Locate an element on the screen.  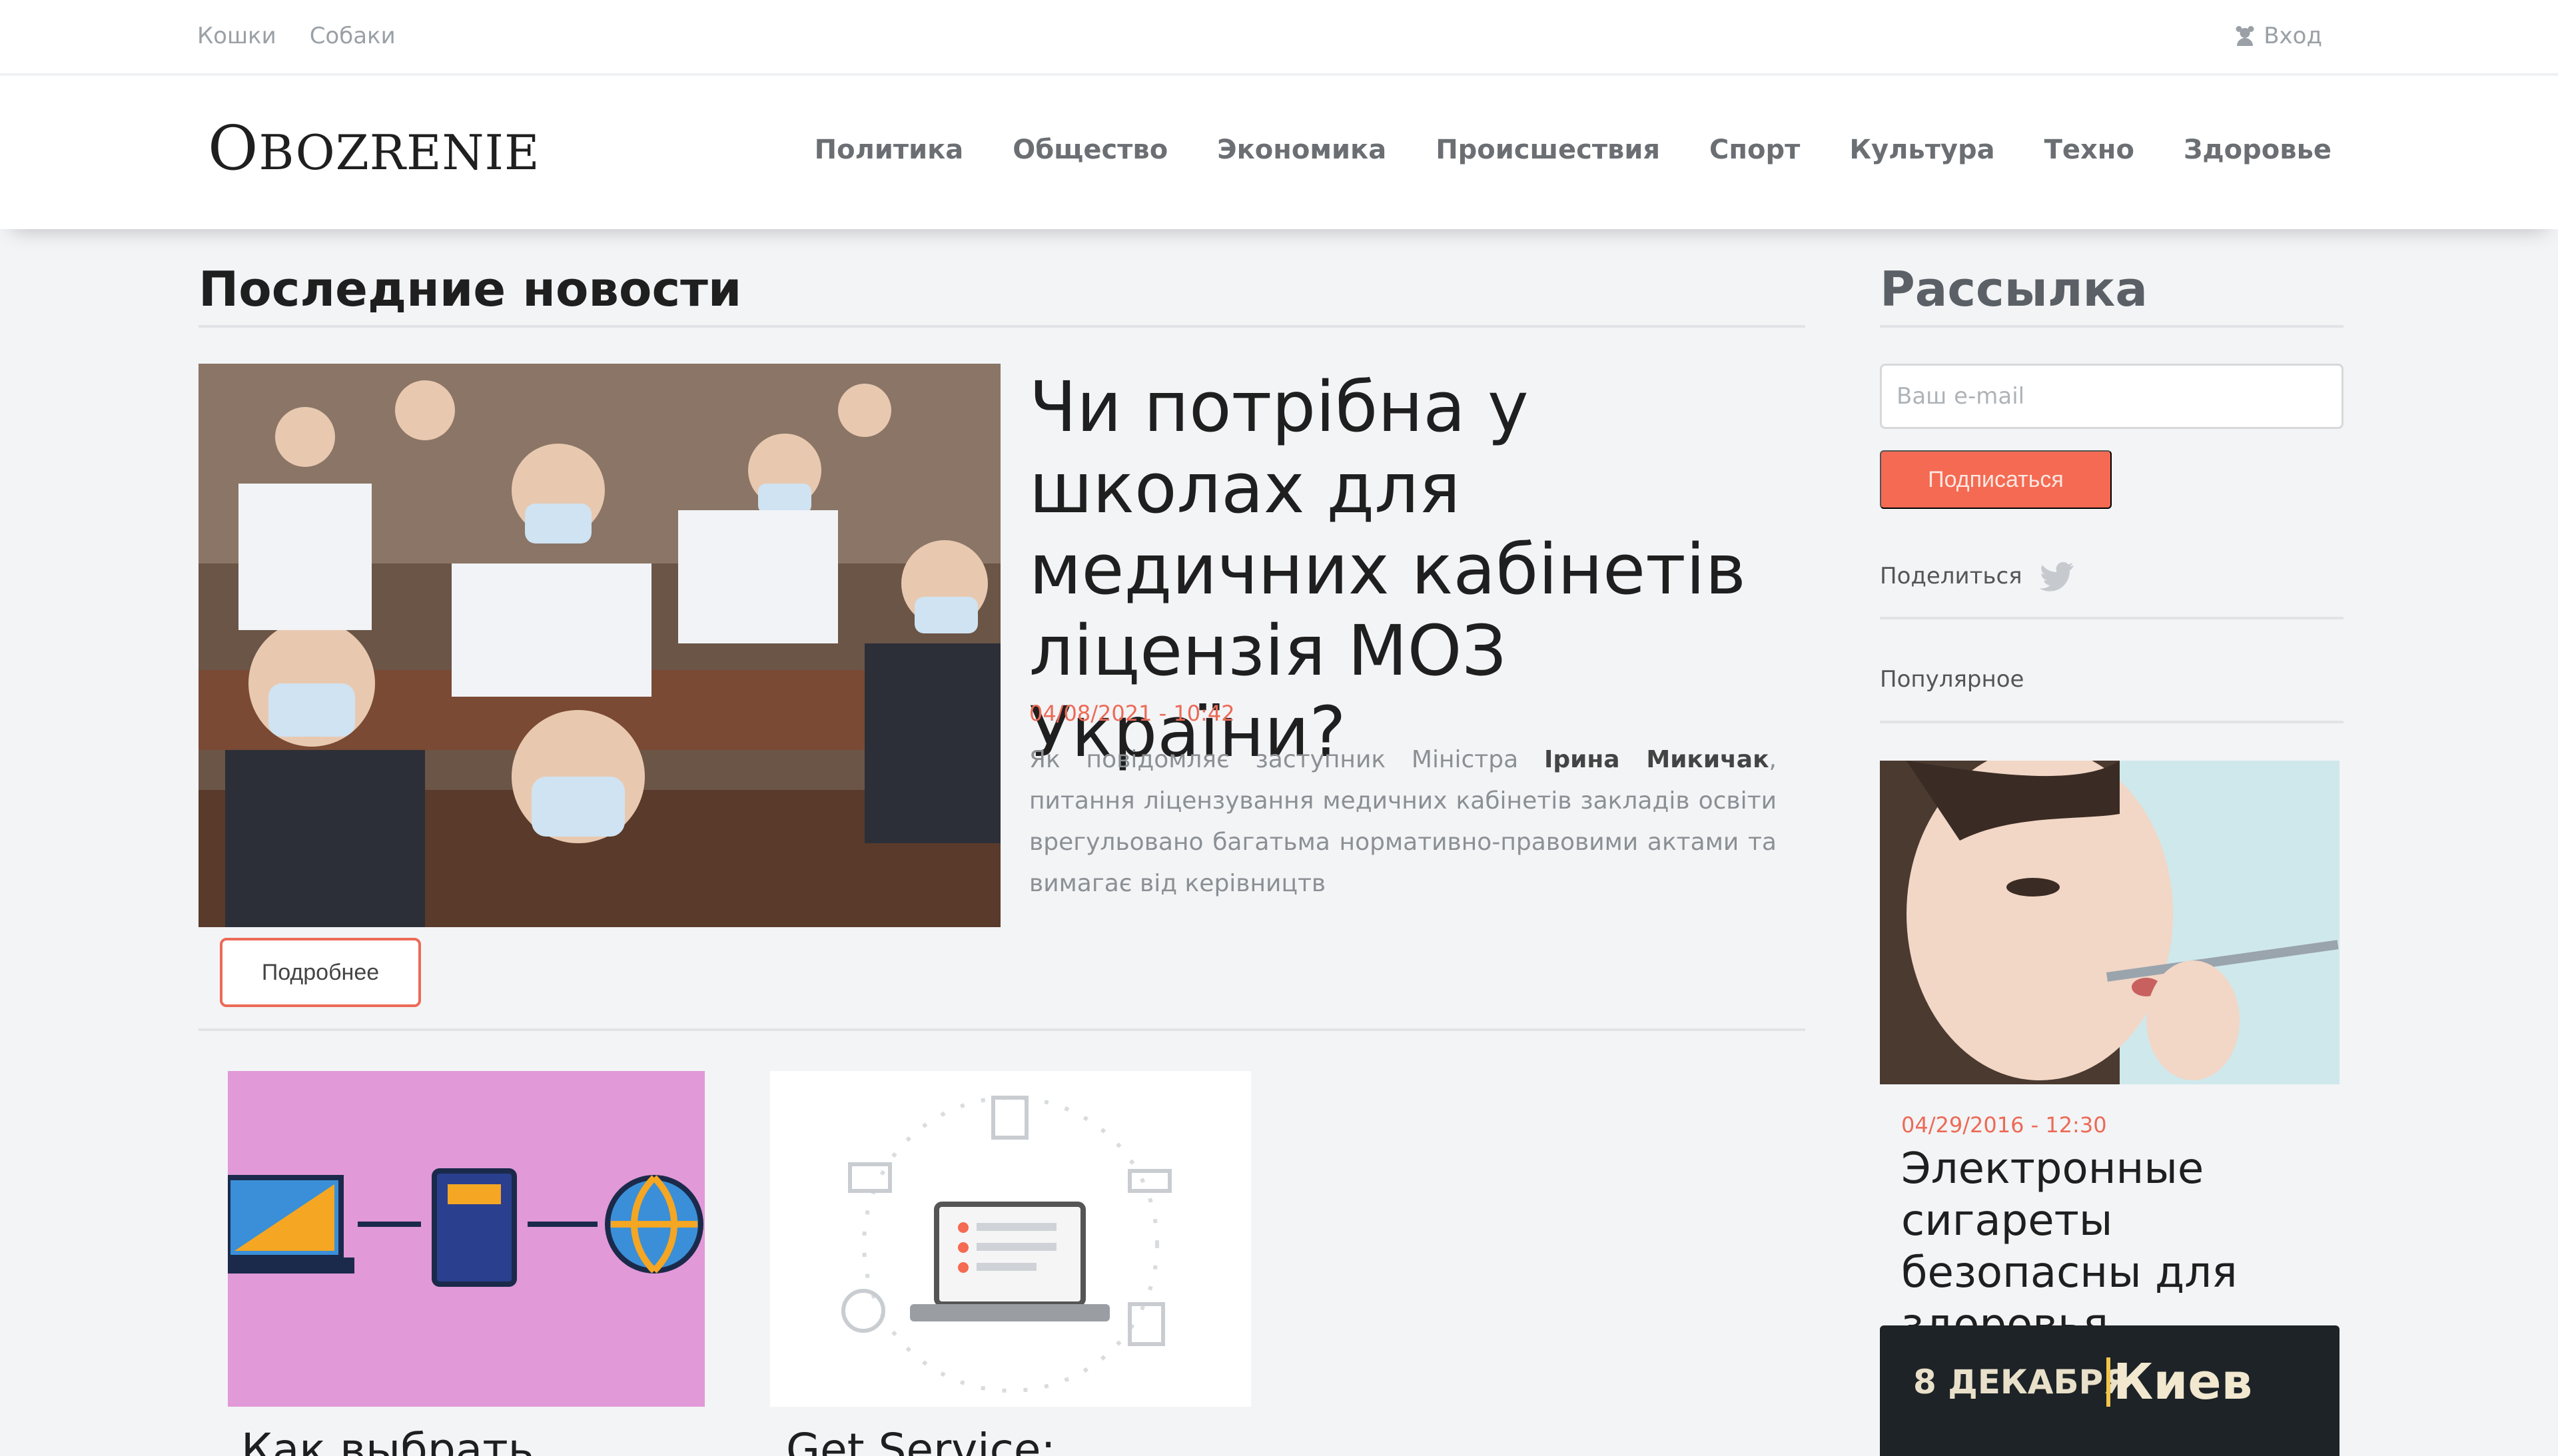
logo-text: BOZRENIE is located at coordinates (399, 153).